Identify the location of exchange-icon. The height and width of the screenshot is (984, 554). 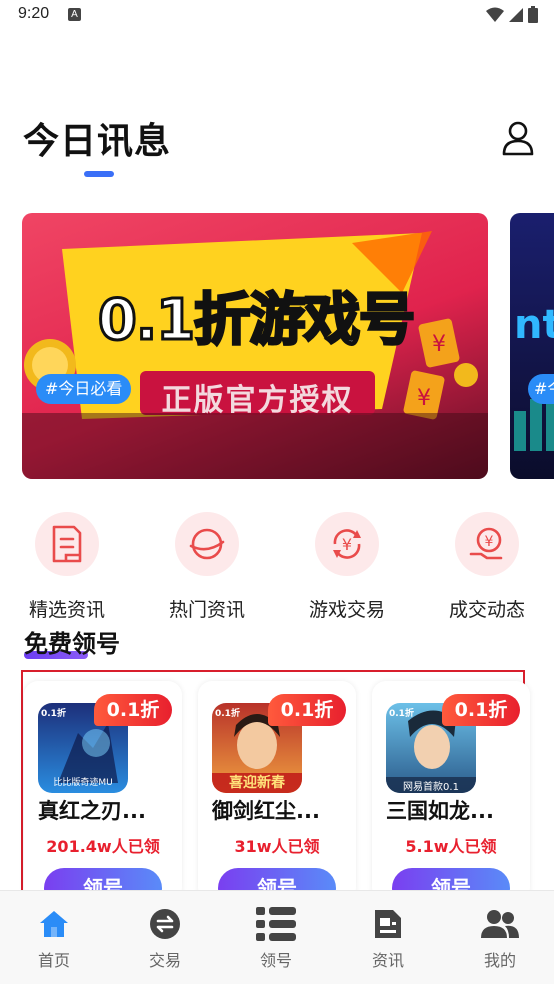
(165, 924).